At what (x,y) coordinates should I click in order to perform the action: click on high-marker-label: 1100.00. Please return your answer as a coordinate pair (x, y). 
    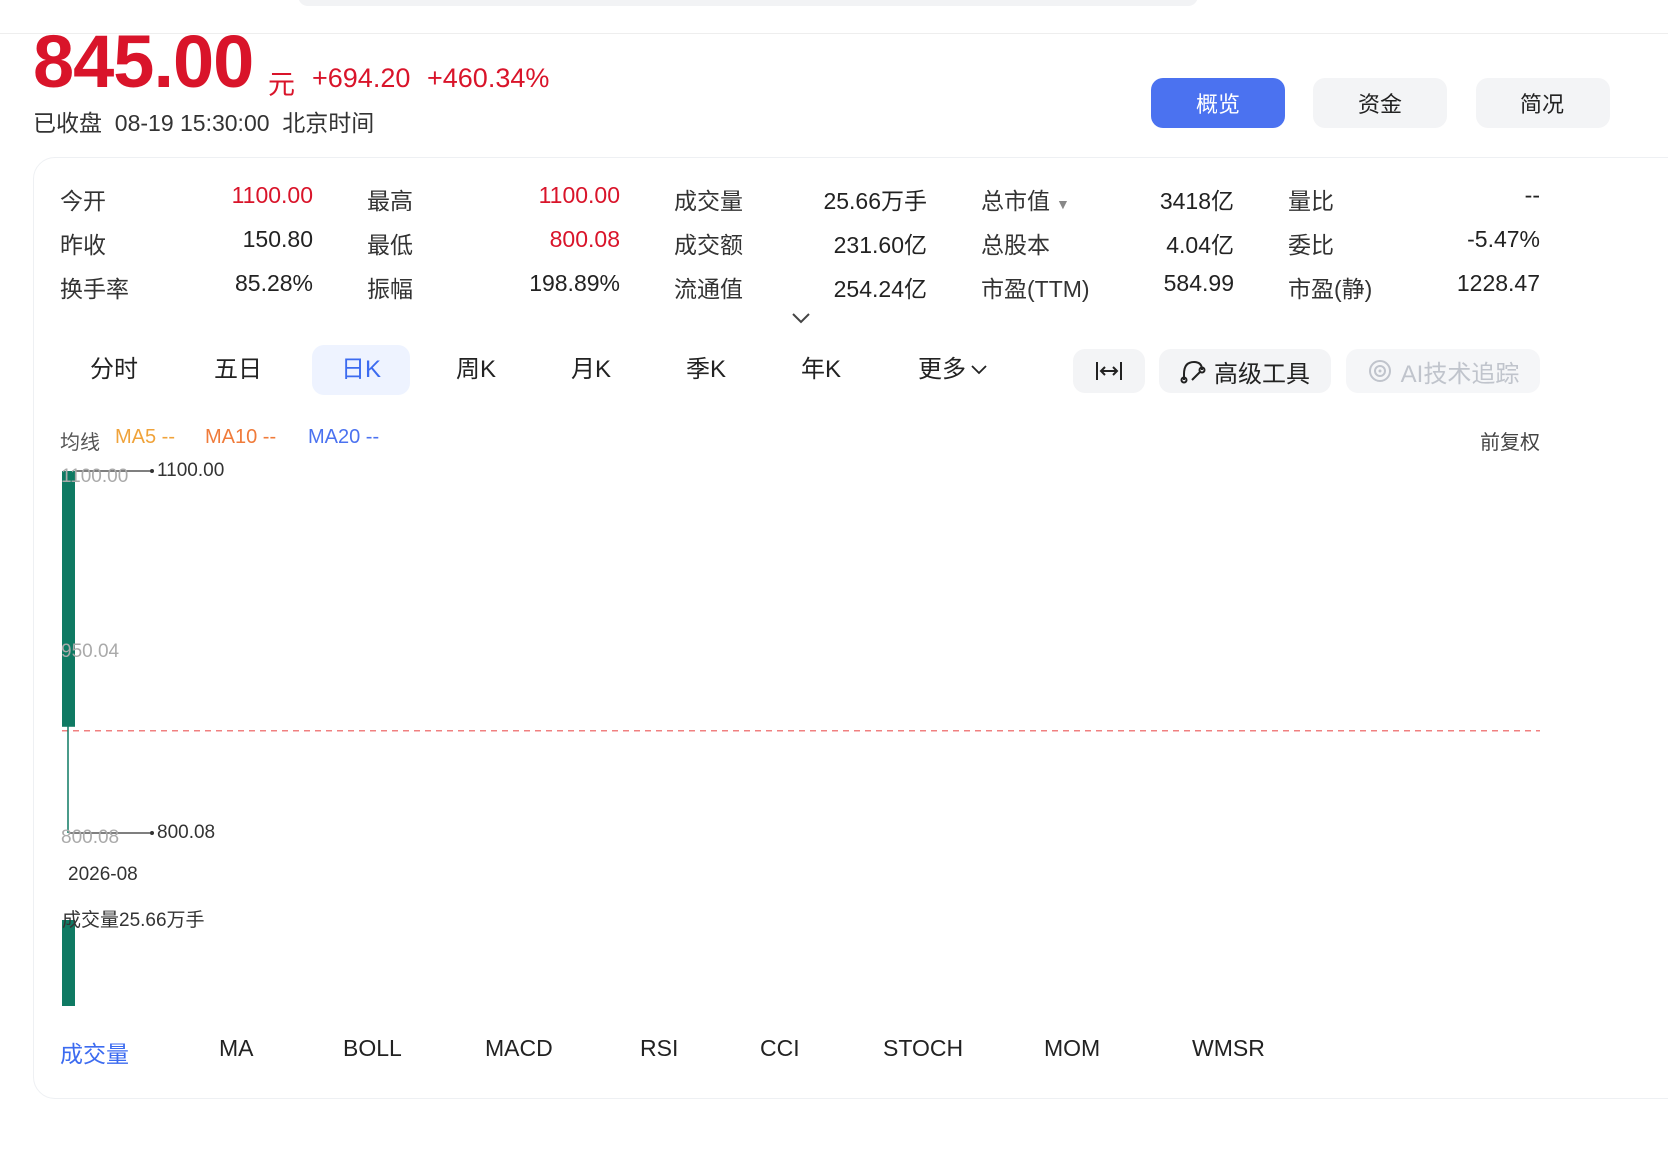
    Looking at the image, I should click on (191, 470).